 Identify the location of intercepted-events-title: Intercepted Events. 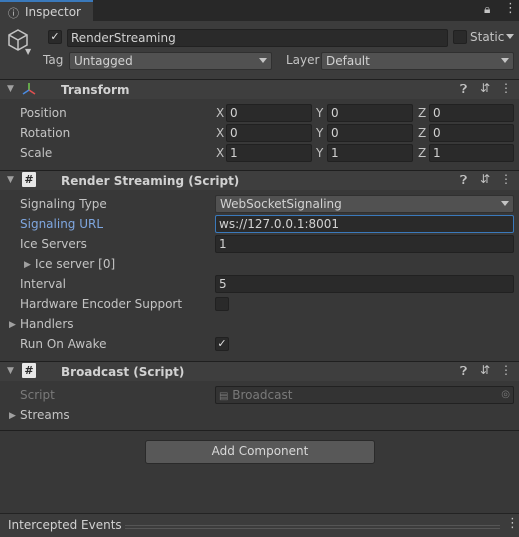
(65, 525).